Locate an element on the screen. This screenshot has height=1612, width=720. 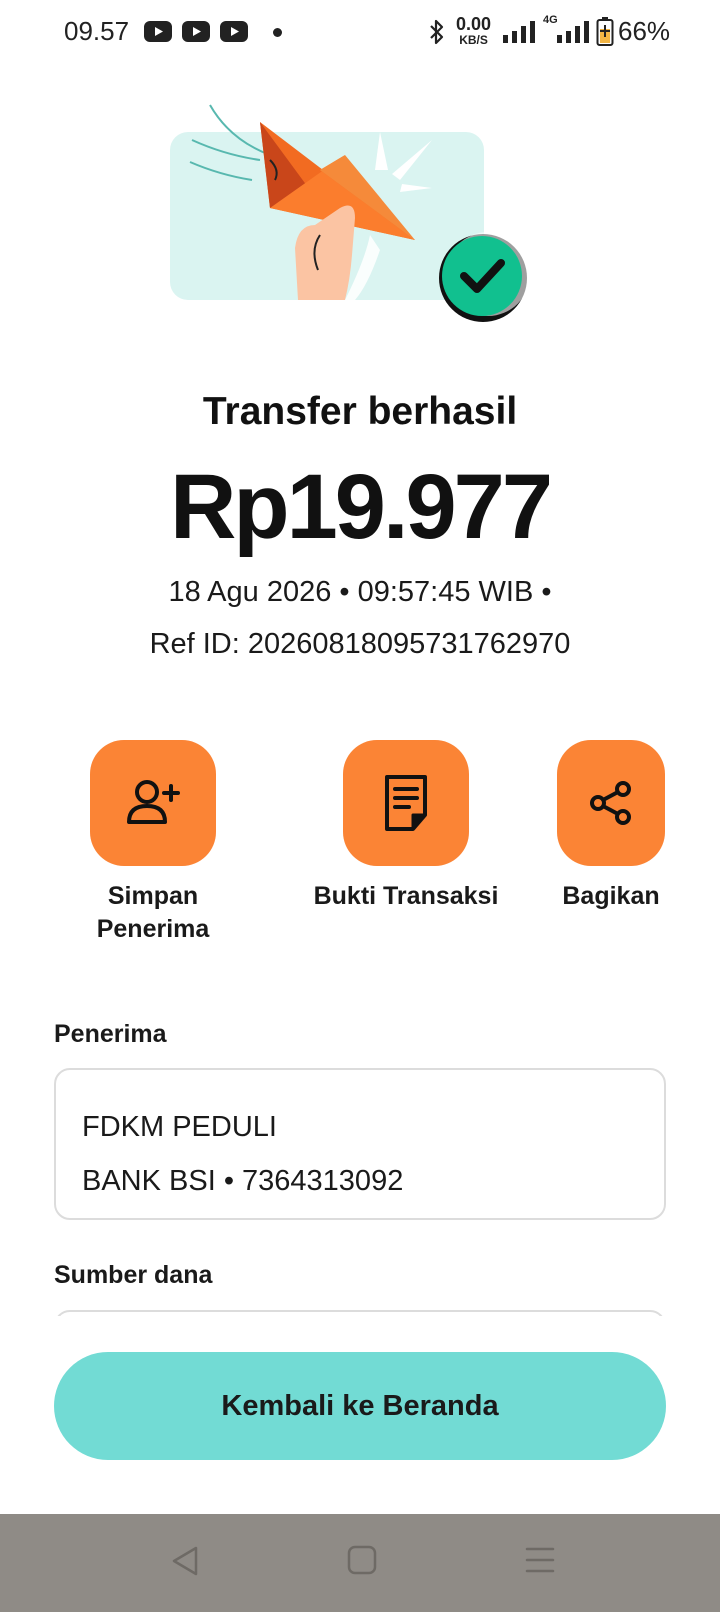
transaction-receipt-button is located at coordinates (406, 803).